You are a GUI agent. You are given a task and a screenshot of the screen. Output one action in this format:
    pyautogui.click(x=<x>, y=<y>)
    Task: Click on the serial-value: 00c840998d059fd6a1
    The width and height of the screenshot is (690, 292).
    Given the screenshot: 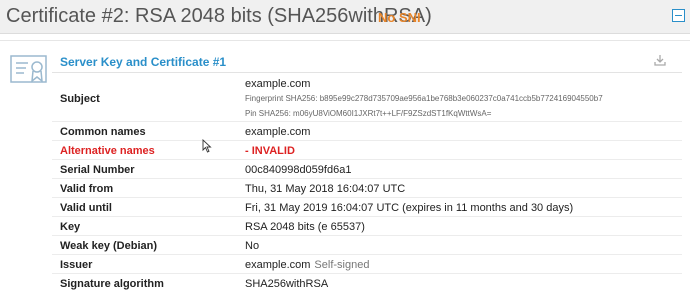 What is the action you would take?
    pyautogui.click(x=298, y=170)
    